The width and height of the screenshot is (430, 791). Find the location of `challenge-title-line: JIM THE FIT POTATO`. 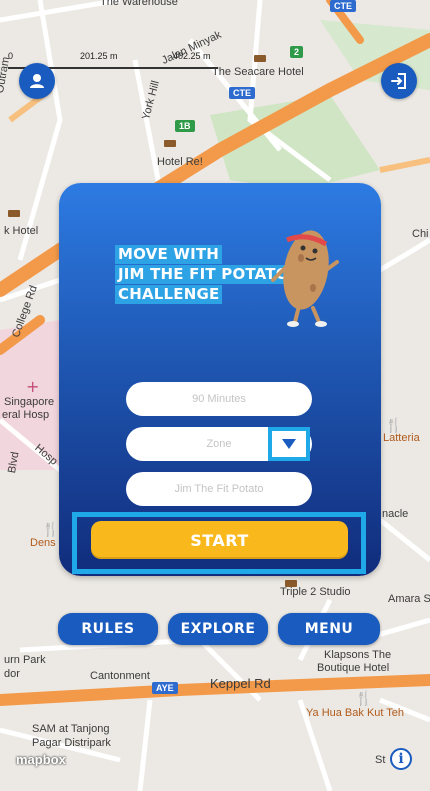

challenge-title-line: JIM THE FIT POTATO is located at coordinates (203, 274).